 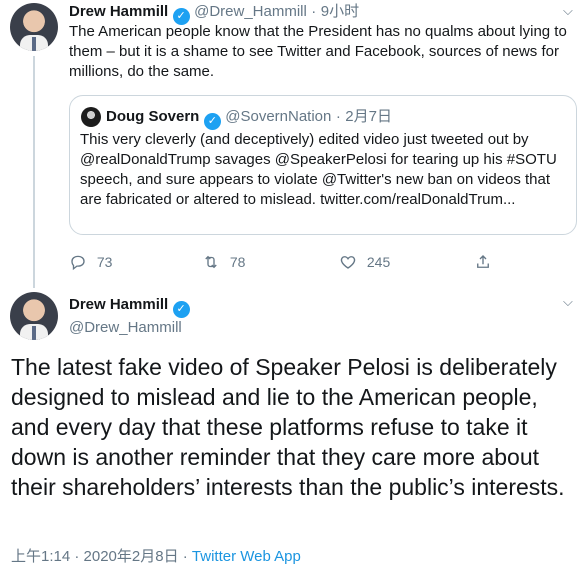 I want to click on tweet-header: Drew Hammill ✓ @Drew_Hammill · 9小时, so click(x=214, y=13).